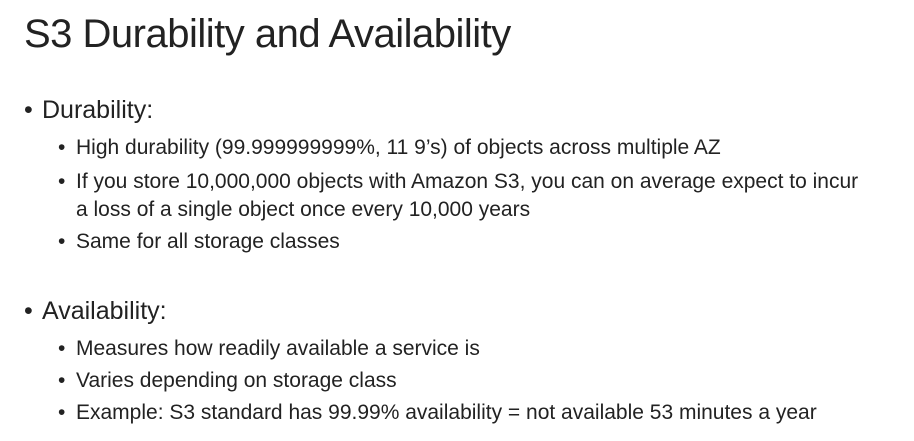 This screenshot has width=914, height=441. Describe the element at coordinates (104, 311) in the screenshot. I see `section-heading-label: Availability:` at that location.